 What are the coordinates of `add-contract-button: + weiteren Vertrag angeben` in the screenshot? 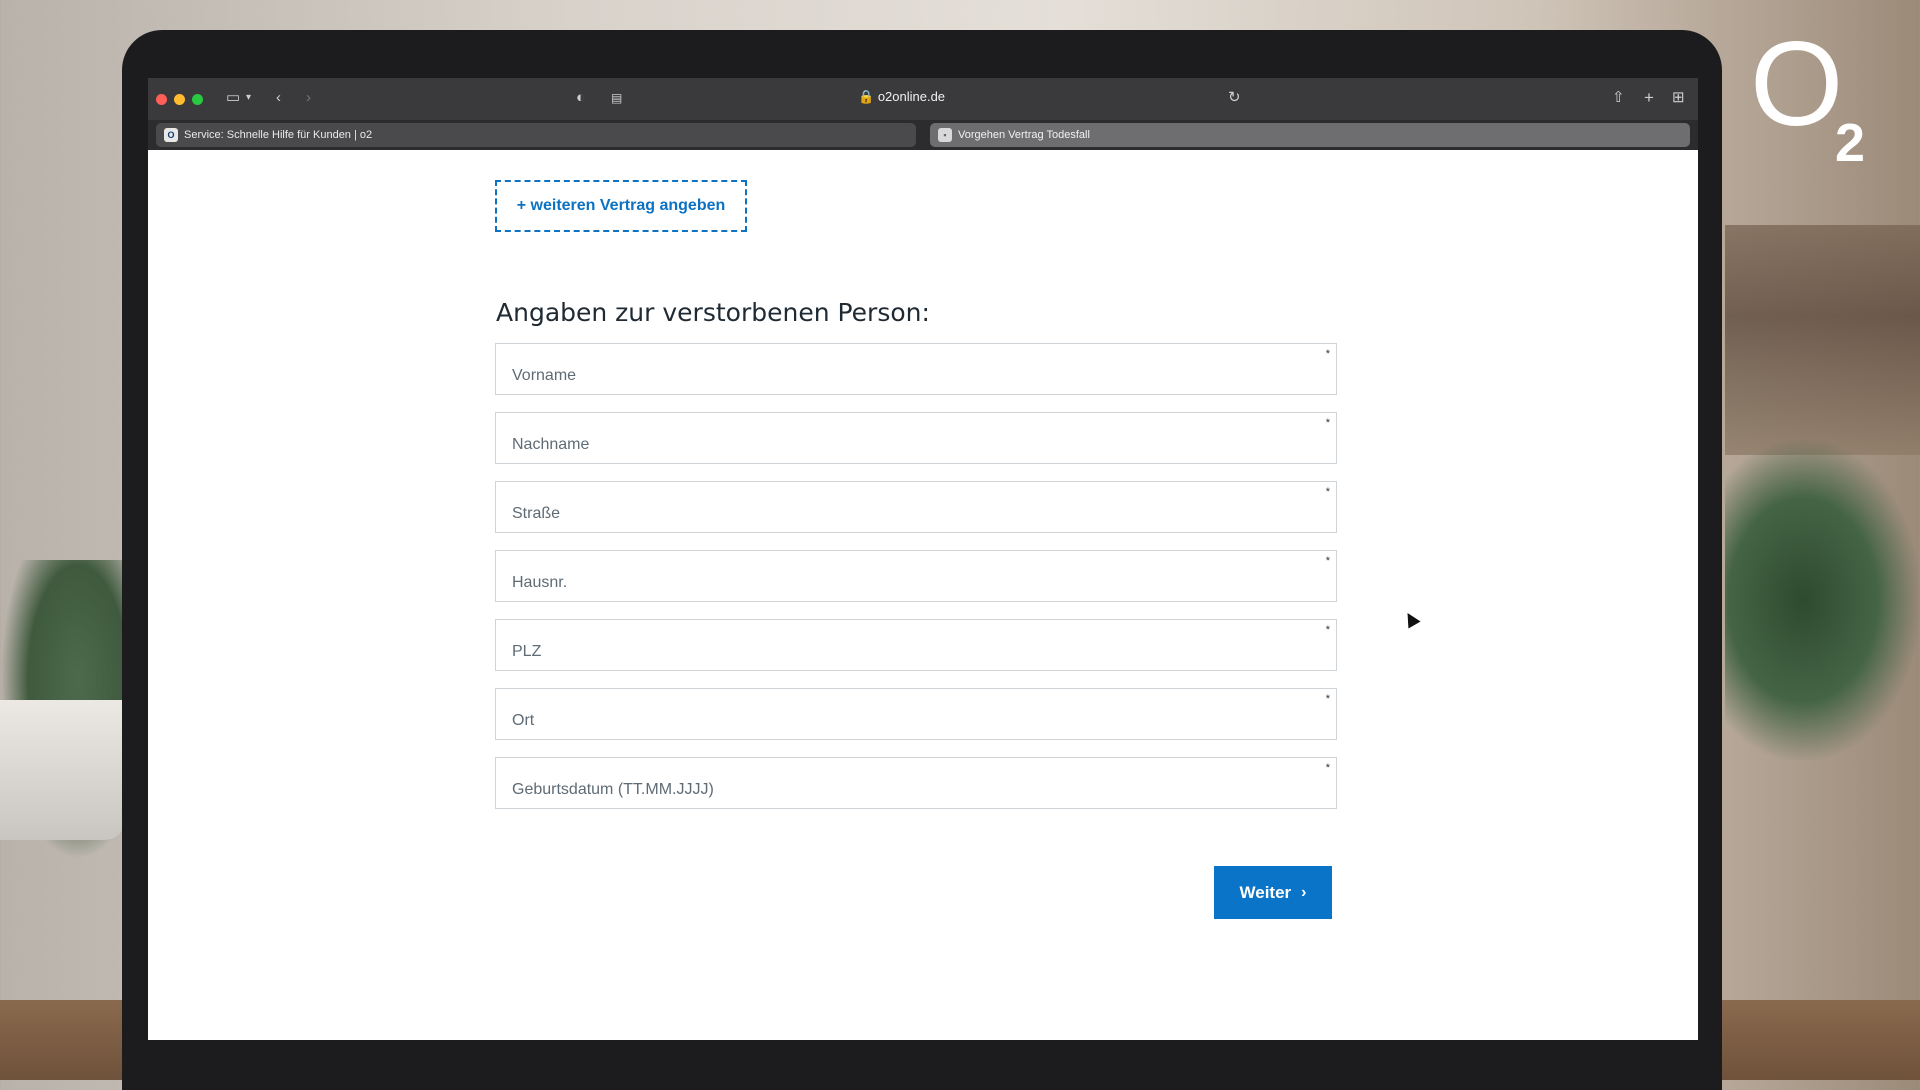 It's located at (621, 206).